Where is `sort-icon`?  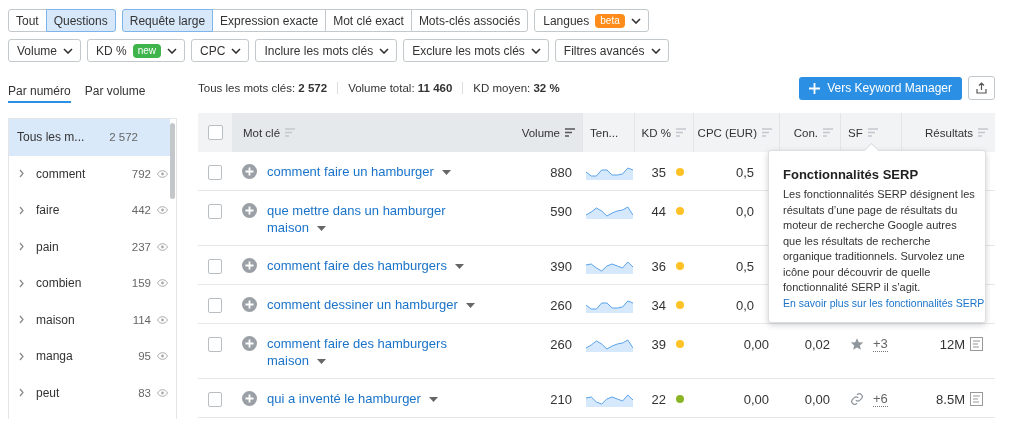 sort-icon is located at coordinates (570, 132).